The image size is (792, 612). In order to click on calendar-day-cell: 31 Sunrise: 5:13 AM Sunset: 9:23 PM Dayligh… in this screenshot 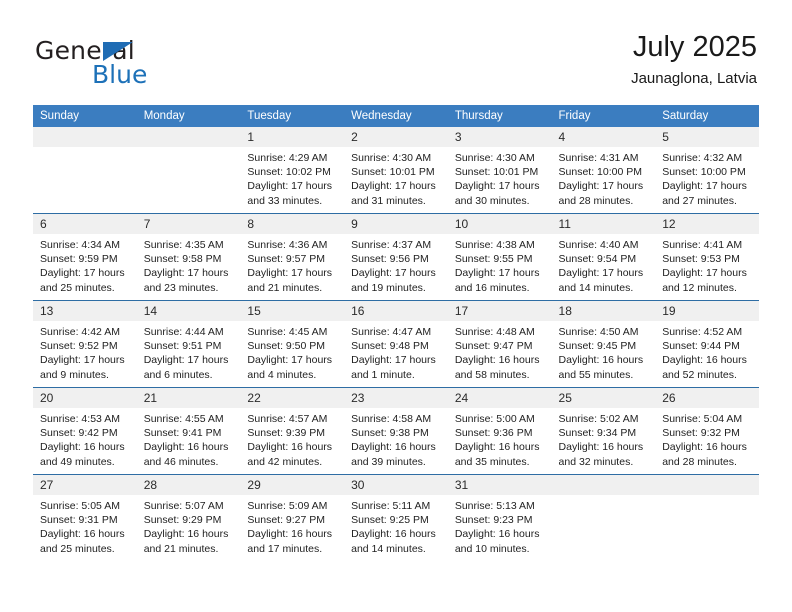, I will do `click(499, 517)`.